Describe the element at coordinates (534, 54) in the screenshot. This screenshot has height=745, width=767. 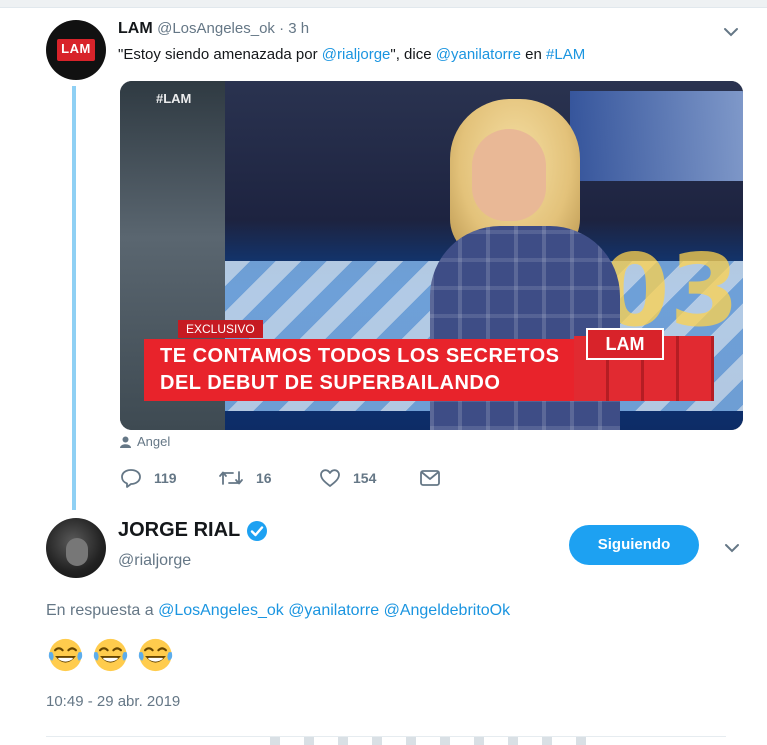
I see `tweet1-text-mid2: en` at that location.